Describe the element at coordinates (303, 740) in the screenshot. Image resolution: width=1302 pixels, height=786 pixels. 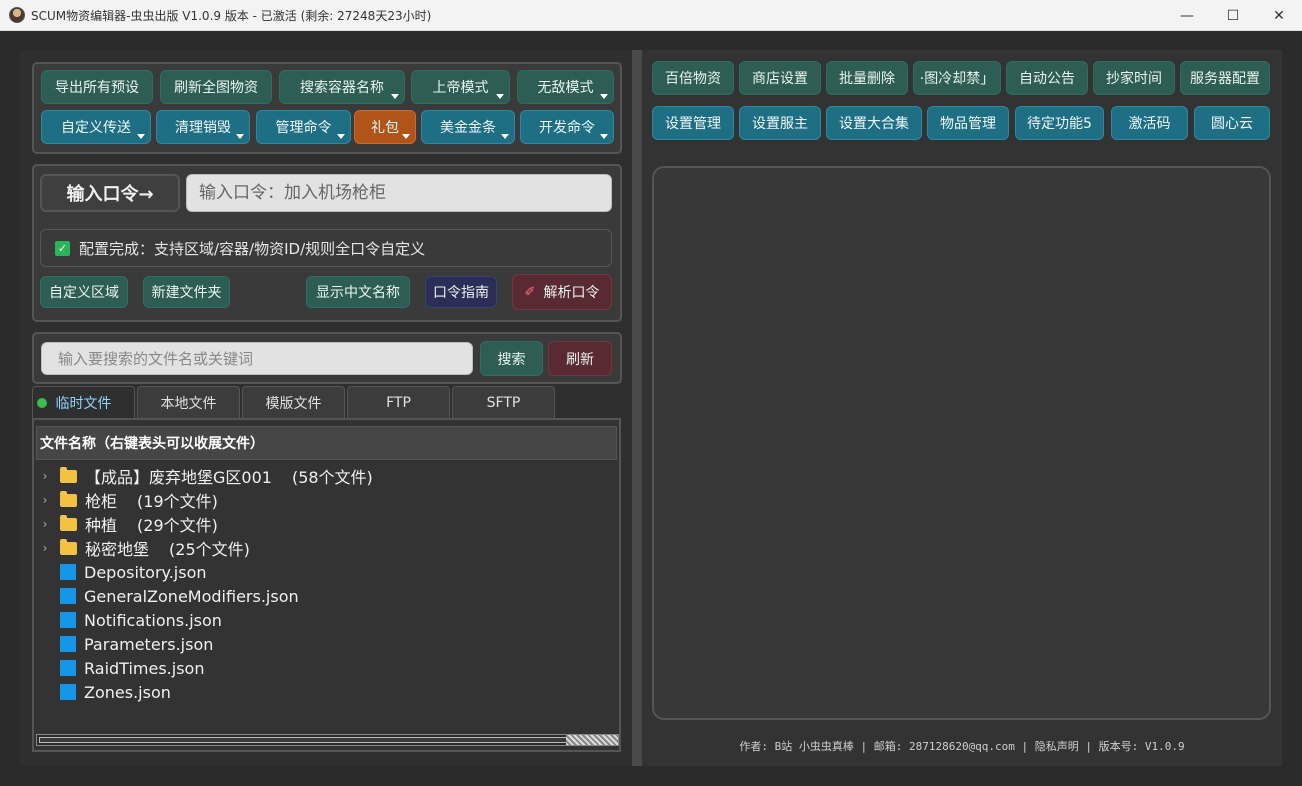
I see `scrollbar-thumb` at that location.